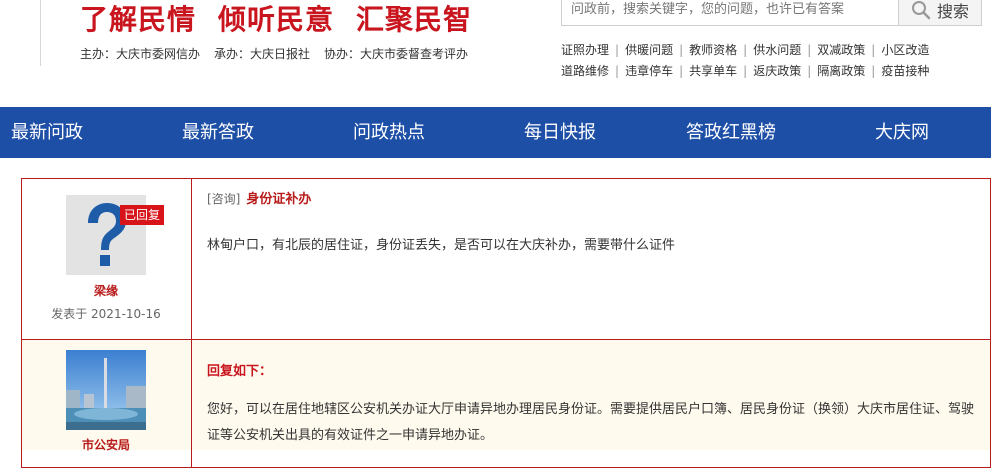 This screenshot has height=468, width=1006. I want to click on hot-tag: 返庆政策, so click(777, 71).